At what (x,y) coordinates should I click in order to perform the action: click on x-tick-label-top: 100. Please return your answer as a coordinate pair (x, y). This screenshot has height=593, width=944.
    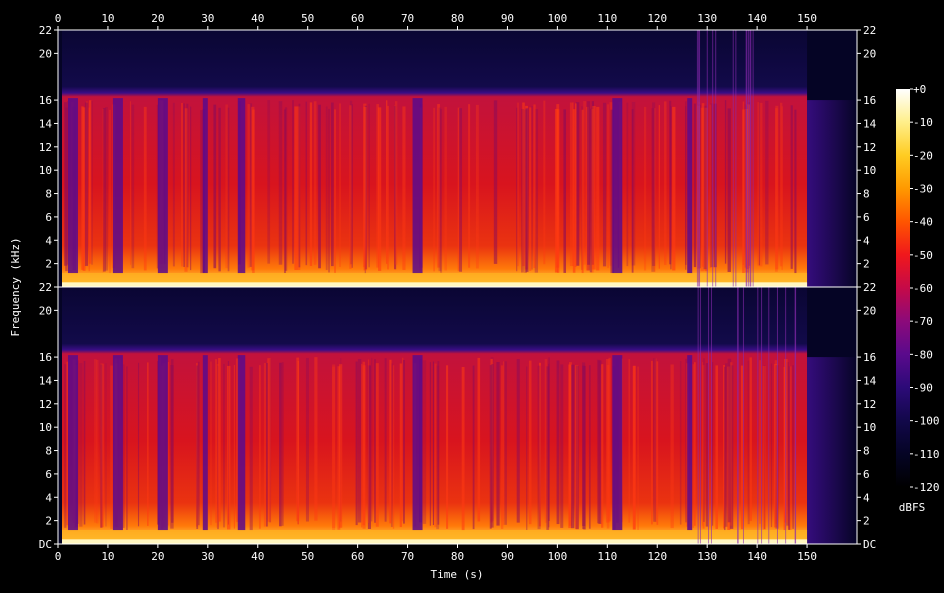
    Looking at the image, I should click on (557, 18).